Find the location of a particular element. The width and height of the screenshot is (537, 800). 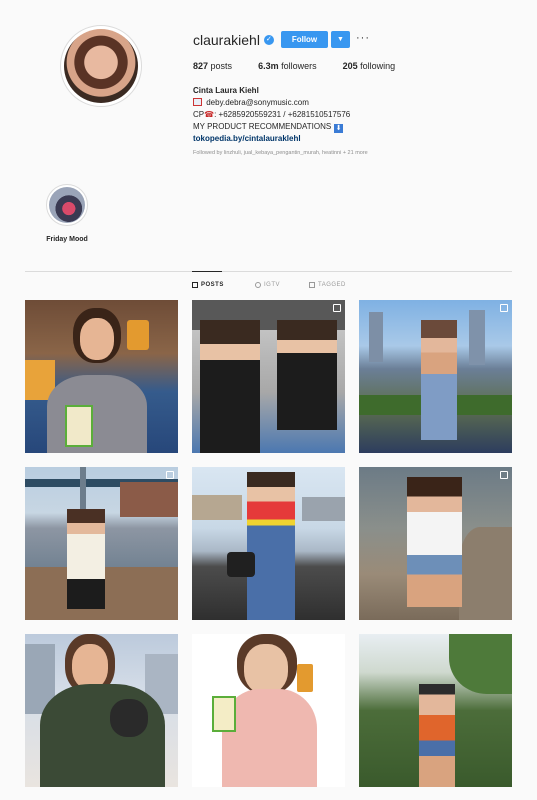

followers-label: followers is located at coordinates (299, 66).